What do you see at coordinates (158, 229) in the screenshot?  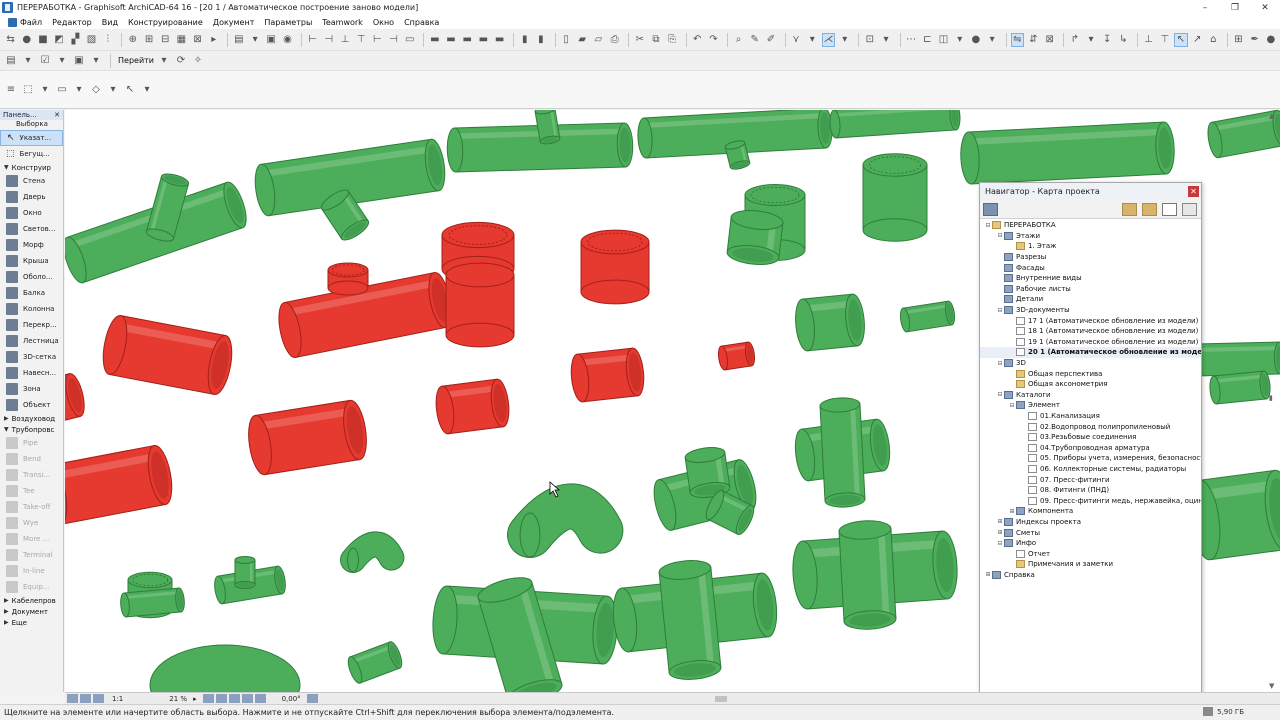 I see `fitting-tee-green` at bounding box center [158, 229].